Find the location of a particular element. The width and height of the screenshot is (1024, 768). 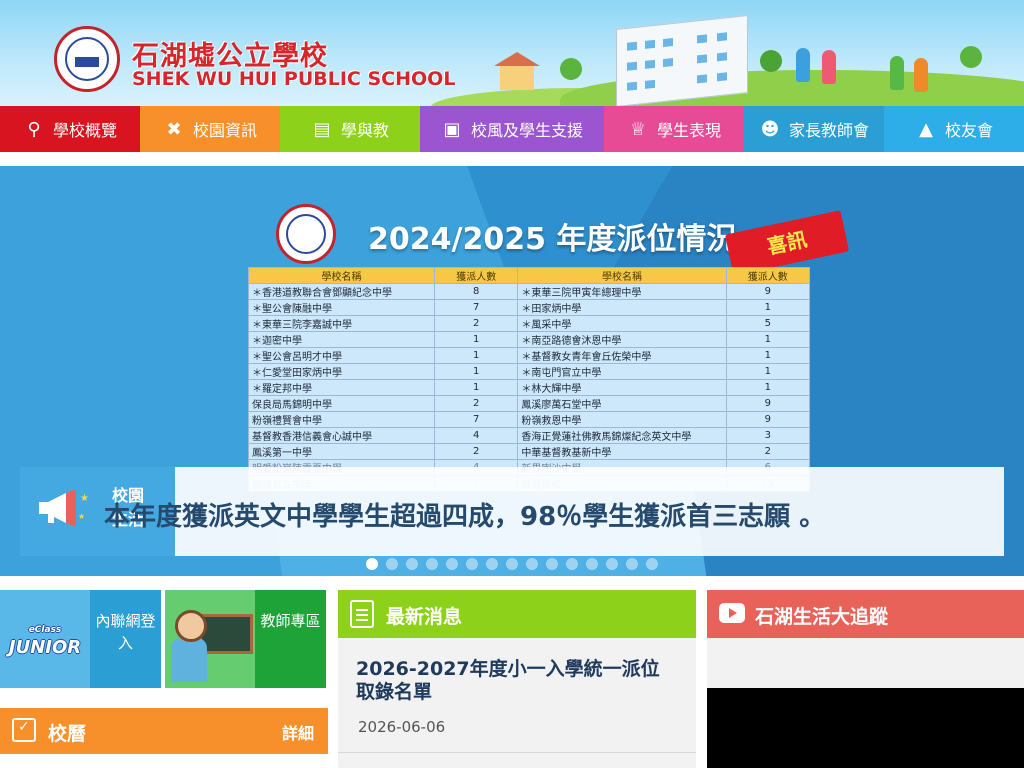

nav-item-school-overview: ⚲ 學校概覽 is located at coordinates (70, 129).